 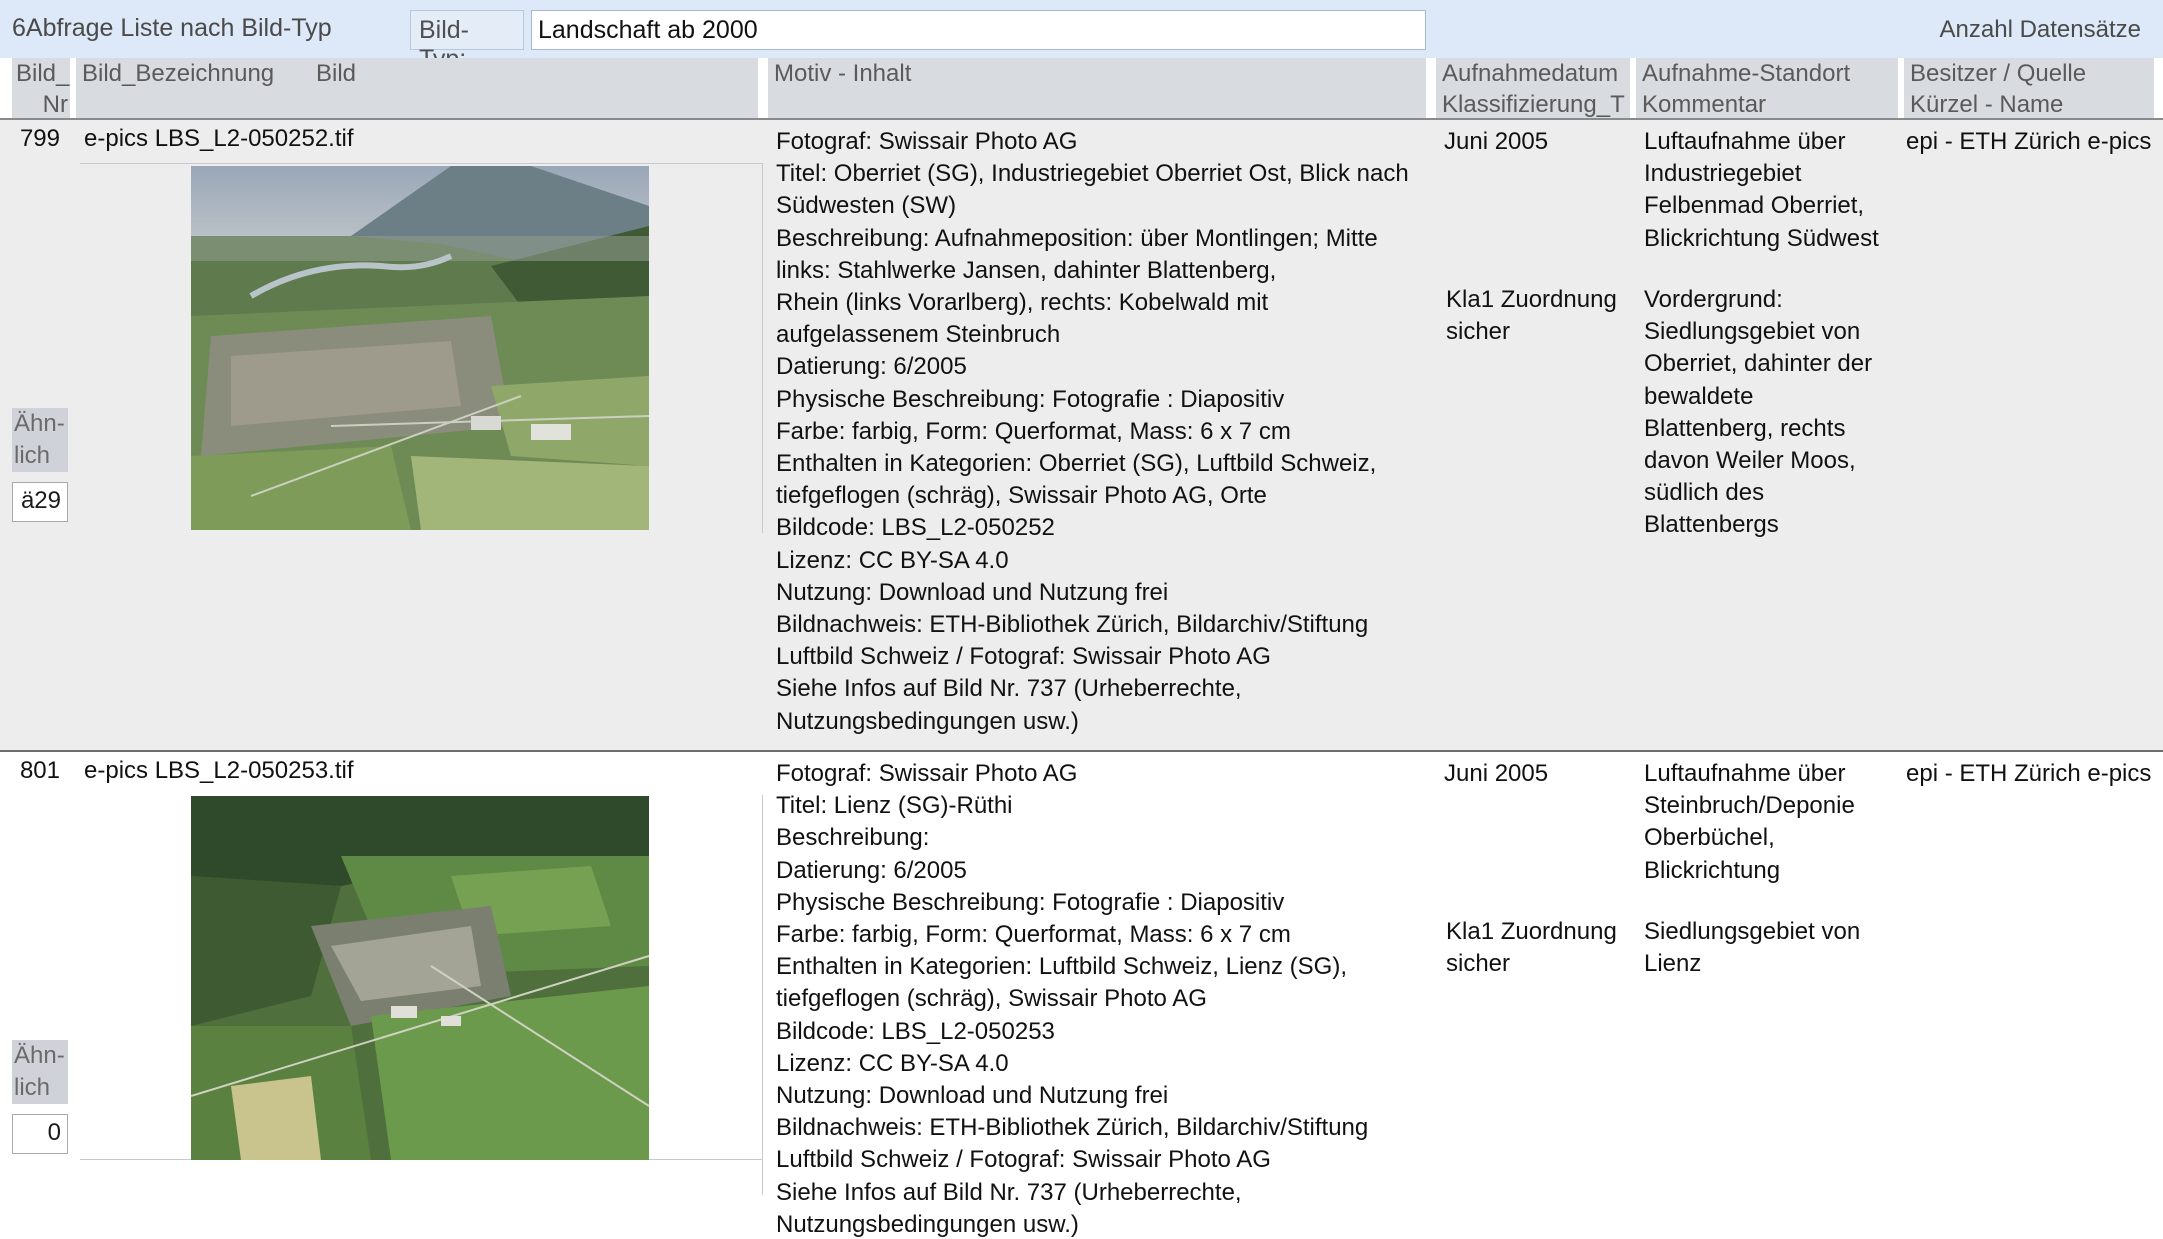 What do you see at coordinates (39, 770) in the screenshot?
I see `bild-nr: 801` at bounding box center [39, 770].